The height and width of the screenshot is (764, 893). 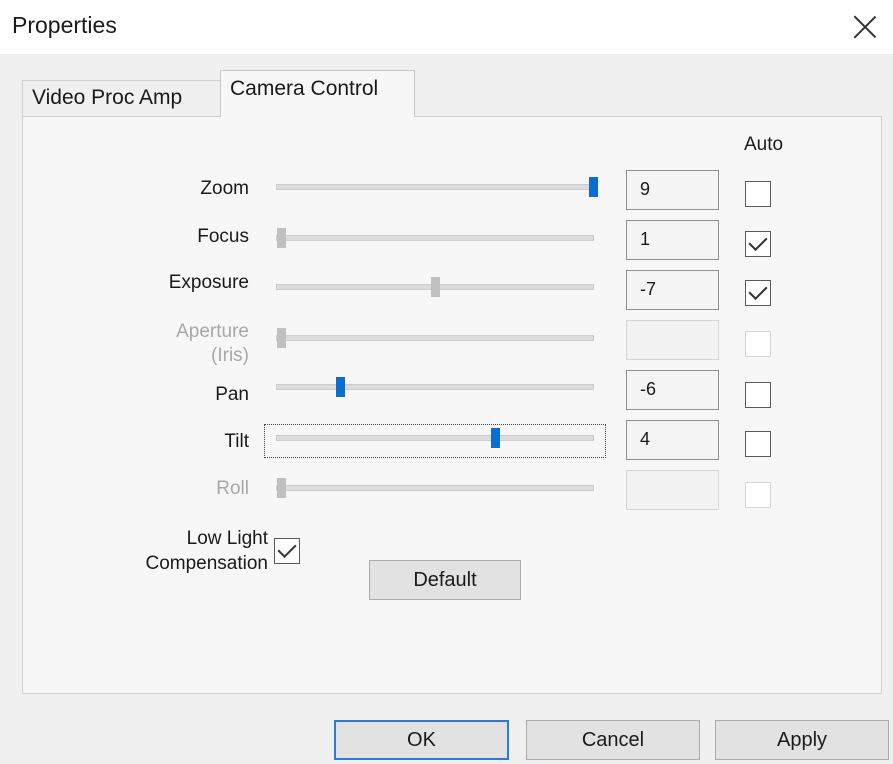 What do you see at coordinates (230, 355) in the screenshot?
I see `aperture-label-line2: (Iris)` at bounding box center [230, 355].